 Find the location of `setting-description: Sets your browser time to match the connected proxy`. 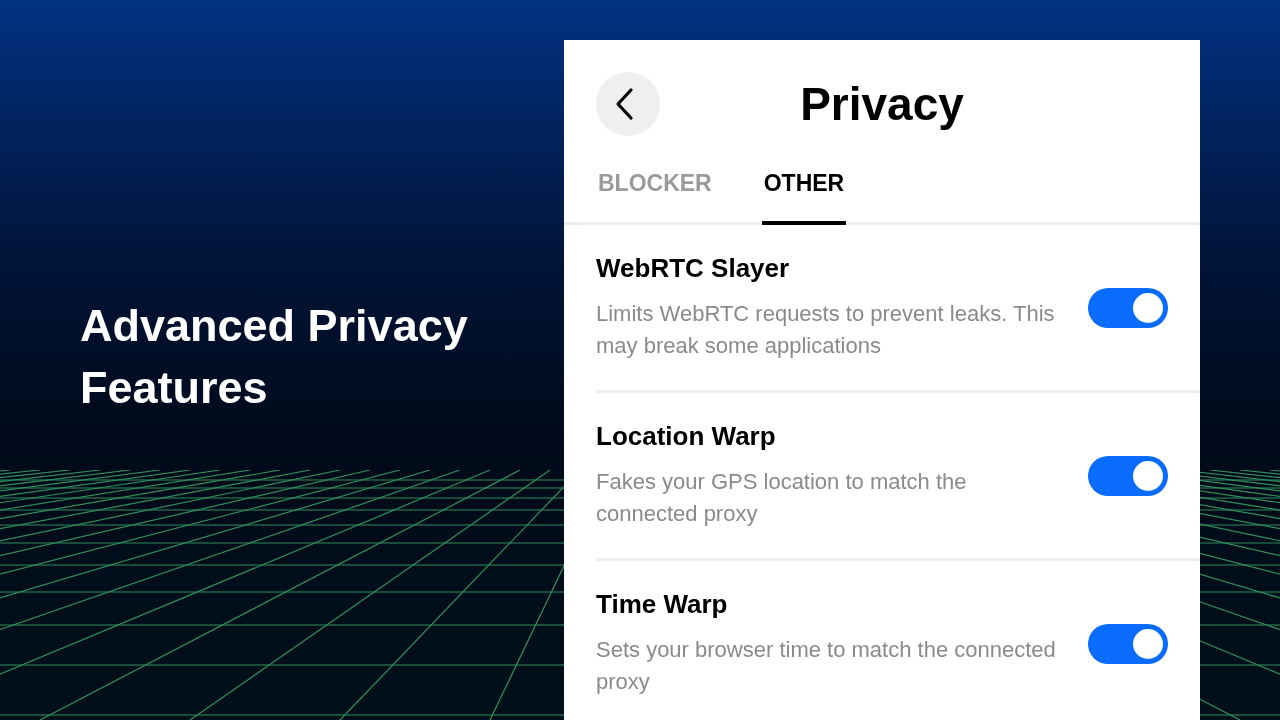

setting-description: Sets your browser time to match the connected proxy is located at coordinates (826, 666).